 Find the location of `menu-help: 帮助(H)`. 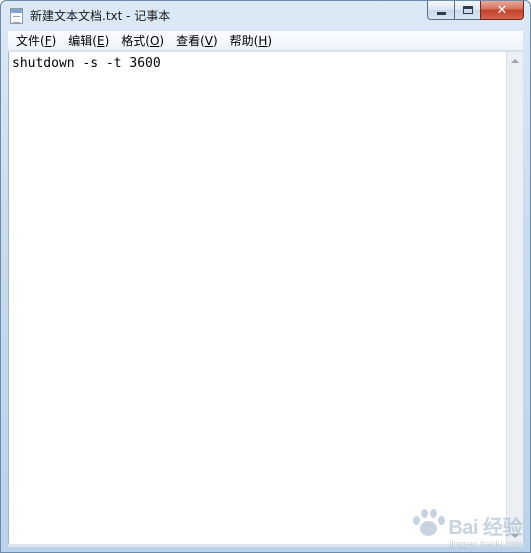

menu-help: 帮助(H) is located at coordinates (251, 41).